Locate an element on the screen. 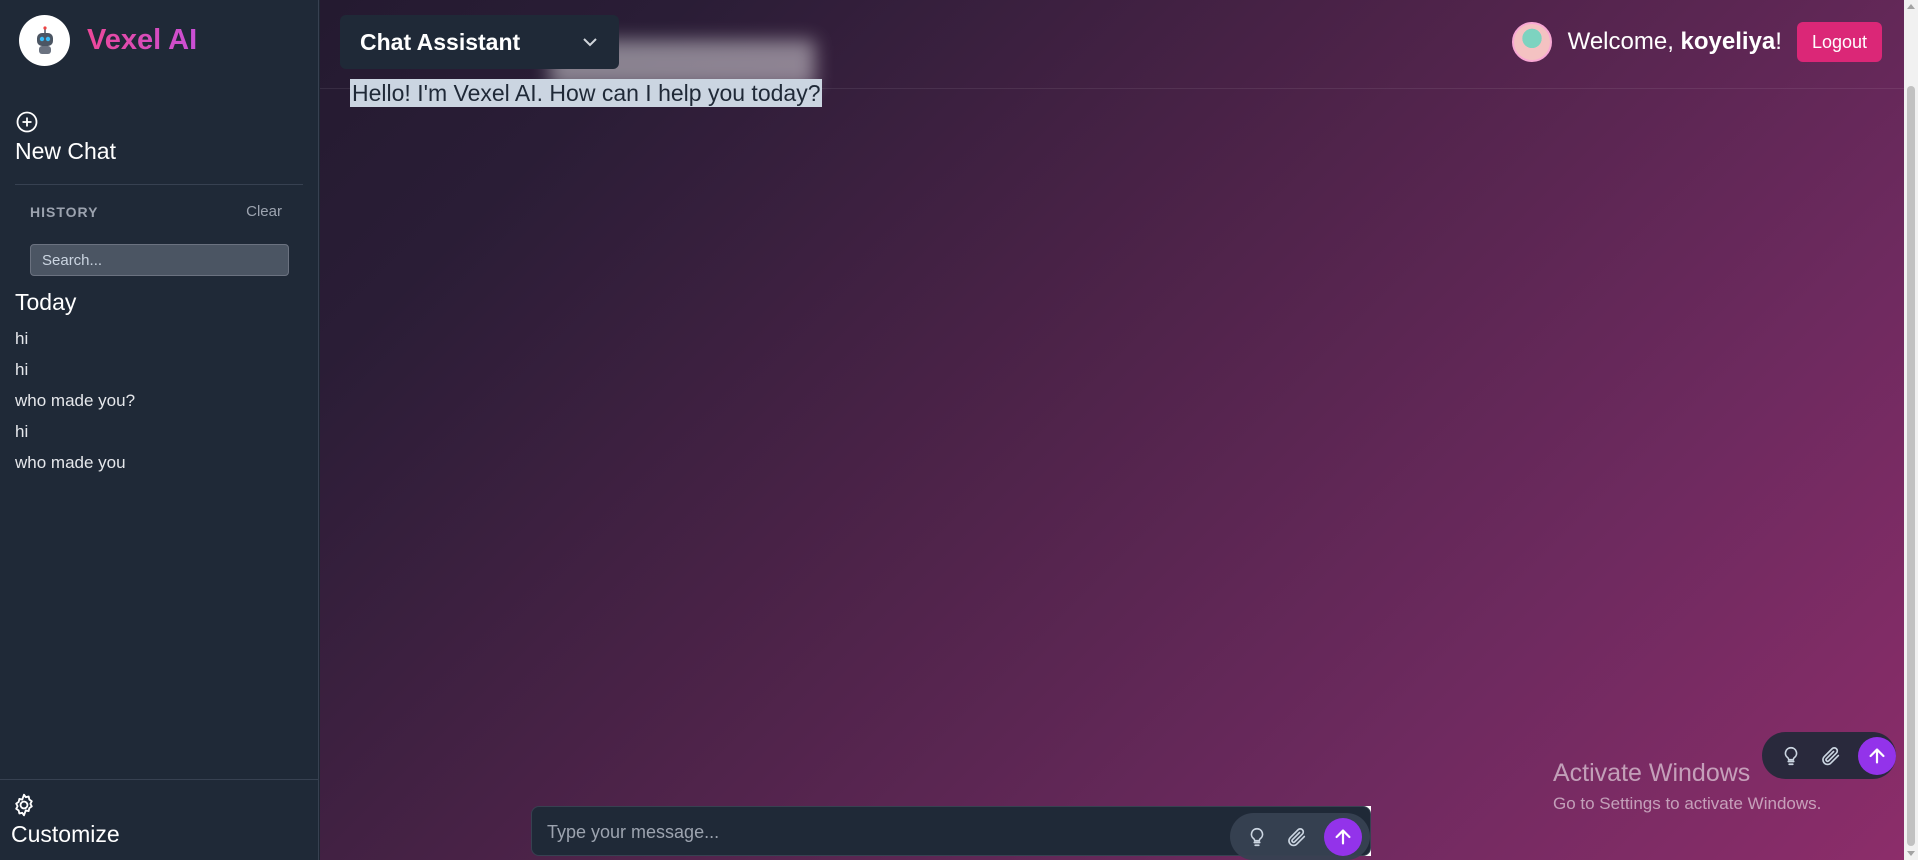  history-group-title: Today is located at coordinates (46, 302).